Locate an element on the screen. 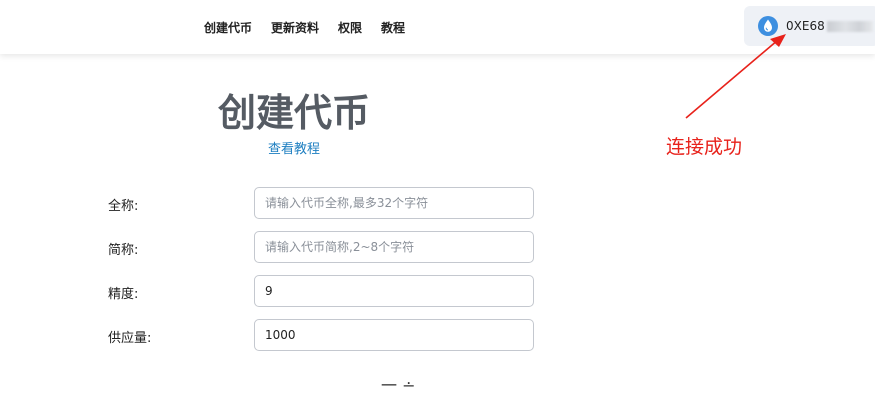 The image size is (875, 396). wallet-address-prefix: 0XE68 is located at coordinates (805, 26).